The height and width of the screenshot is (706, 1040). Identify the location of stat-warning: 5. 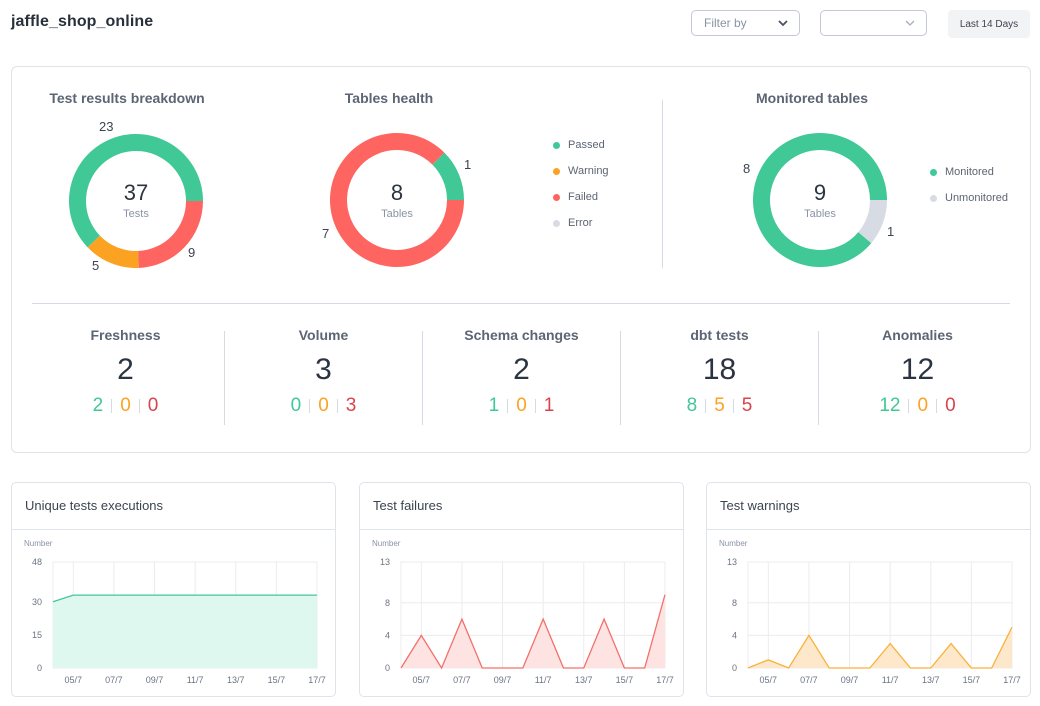
(719, 405).